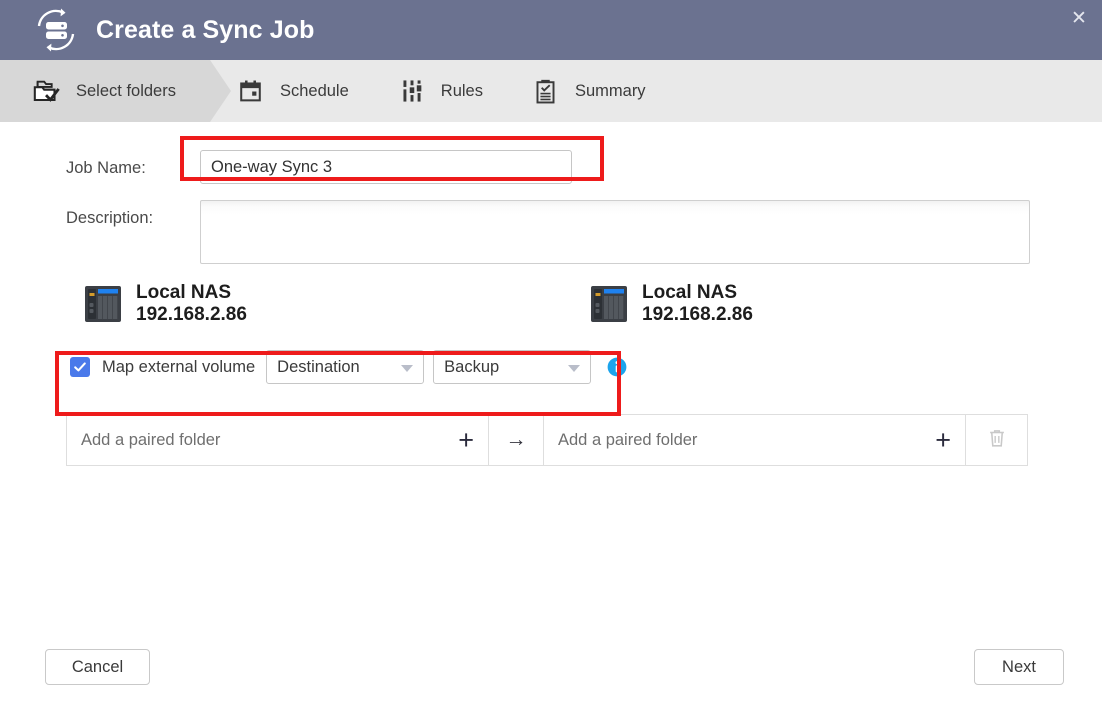 This screenshot has width=1102, height=703. I want to click on step-navigation: Select folders Schedule Rules Summary, so click(551, 91).